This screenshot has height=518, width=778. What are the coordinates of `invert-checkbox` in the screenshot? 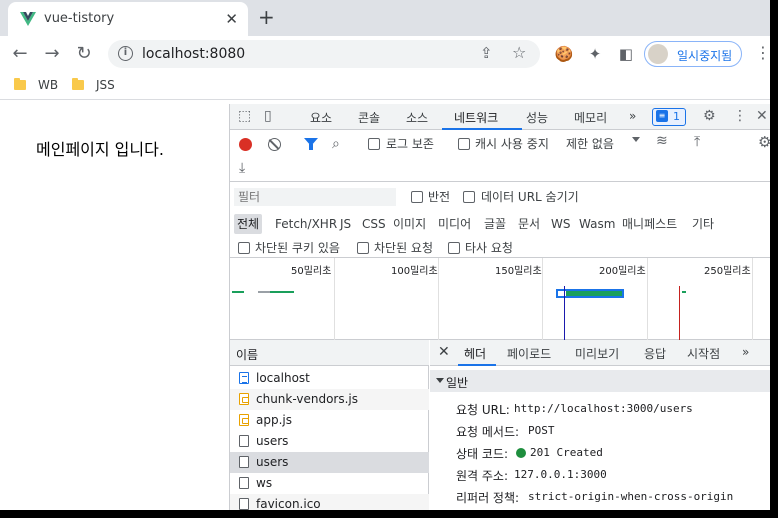 It's located at (417, 197).